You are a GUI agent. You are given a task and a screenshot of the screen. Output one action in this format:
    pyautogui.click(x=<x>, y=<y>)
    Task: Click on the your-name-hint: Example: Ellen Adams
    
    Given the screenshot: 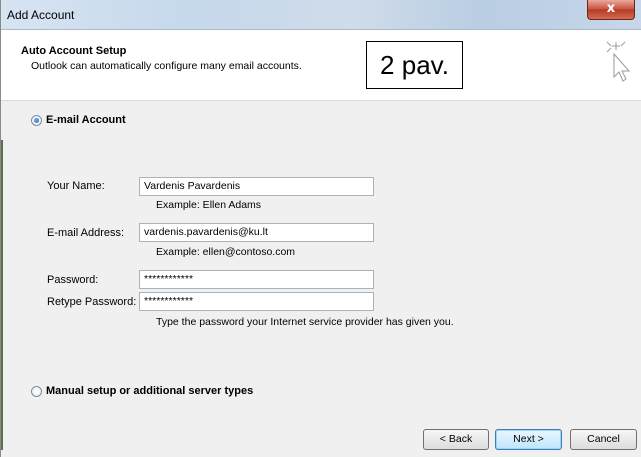 What is the action you would take?
    pyautogui.click(x=209, y=205)
    